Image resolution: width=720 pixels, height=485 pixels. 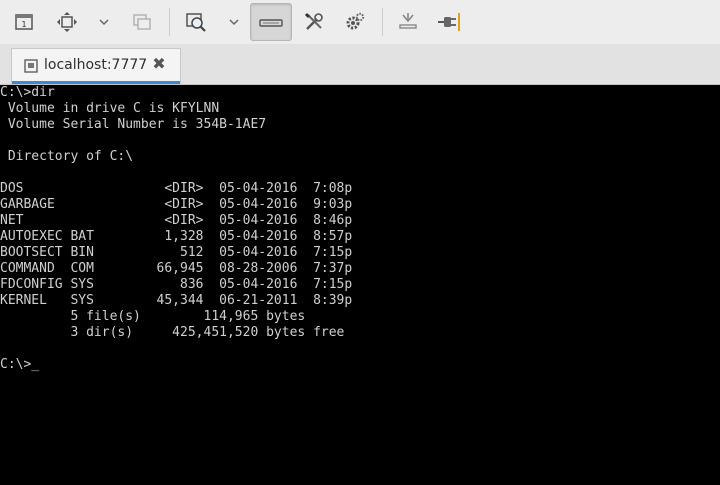 I want to click on tools-icon, so click(x=313, y=21).